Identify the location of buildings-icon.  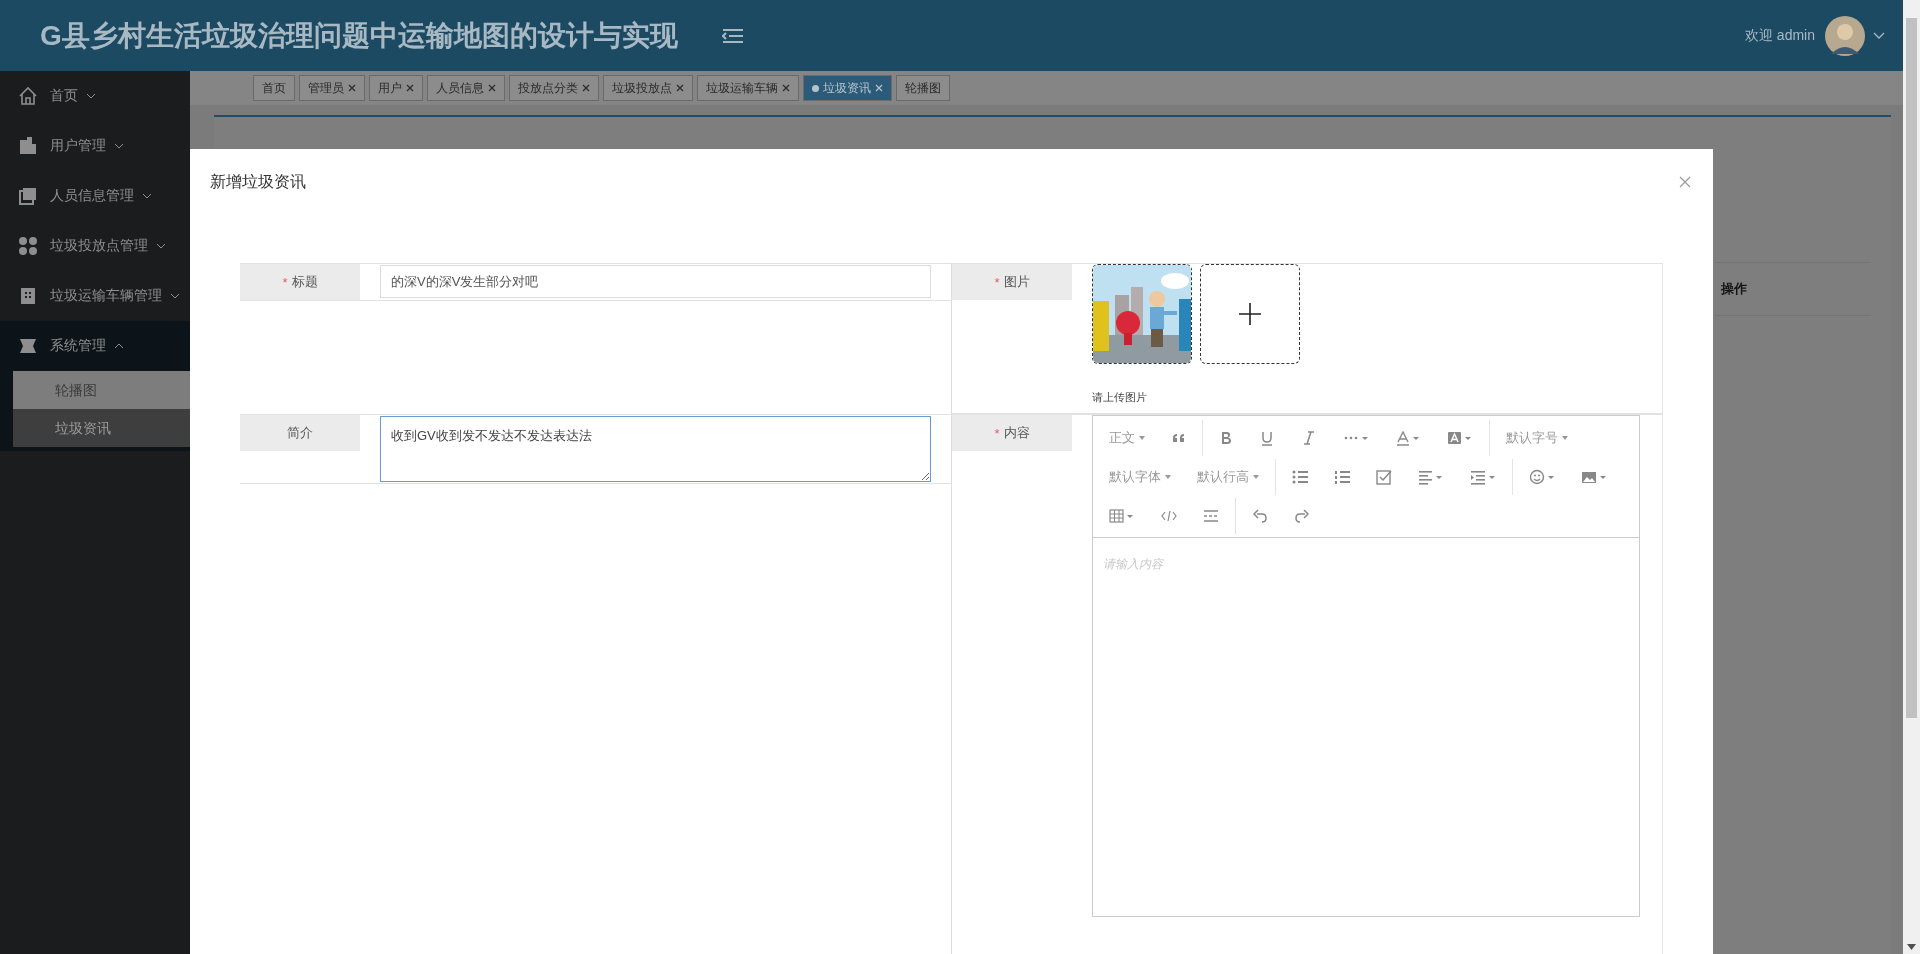
(28, 146).